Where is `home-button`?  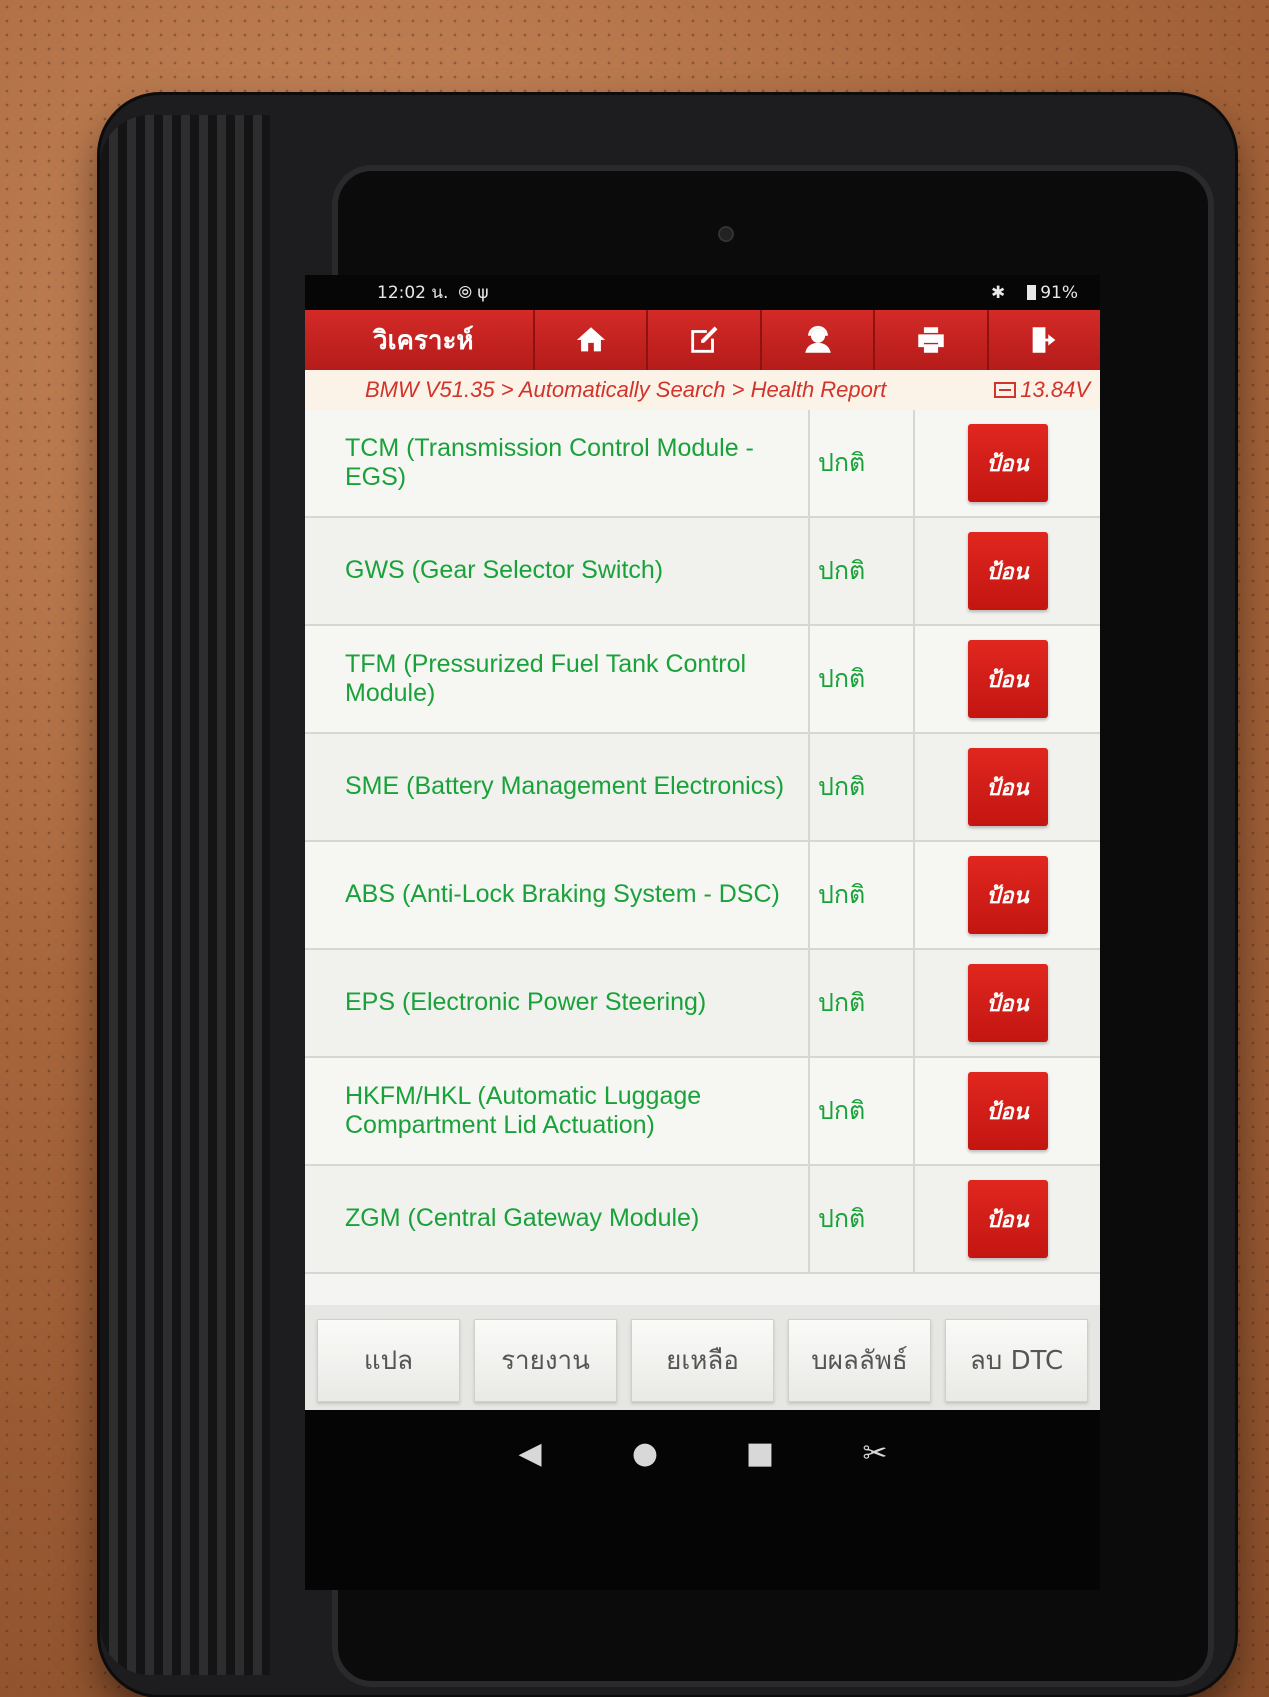
home-button is located at coordinates (589, 340).